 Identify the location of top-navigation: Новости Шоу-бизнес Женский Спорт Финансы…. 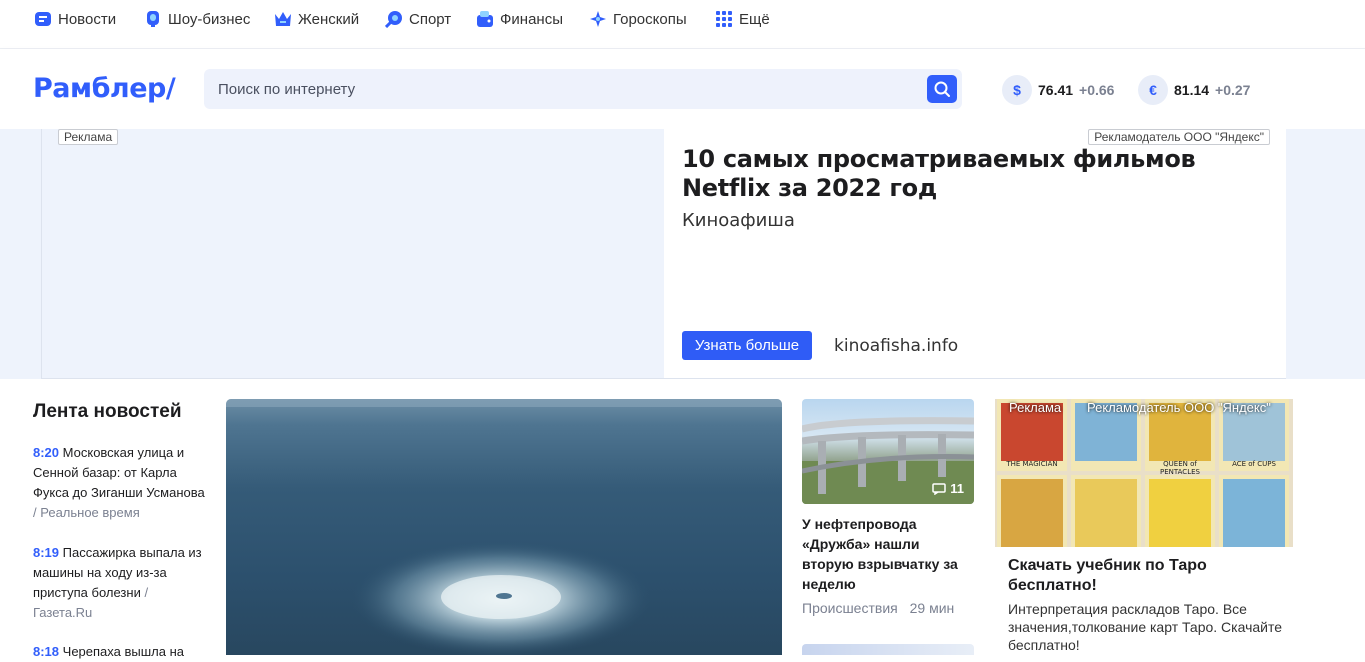
(682, 24).